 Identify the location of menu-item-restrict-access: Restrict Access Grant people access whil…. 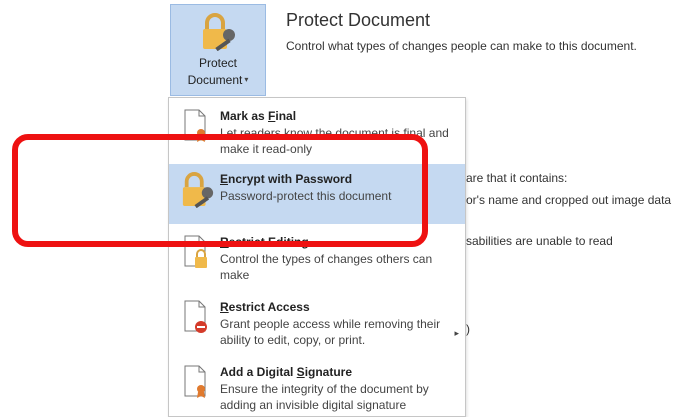
(317, 323).